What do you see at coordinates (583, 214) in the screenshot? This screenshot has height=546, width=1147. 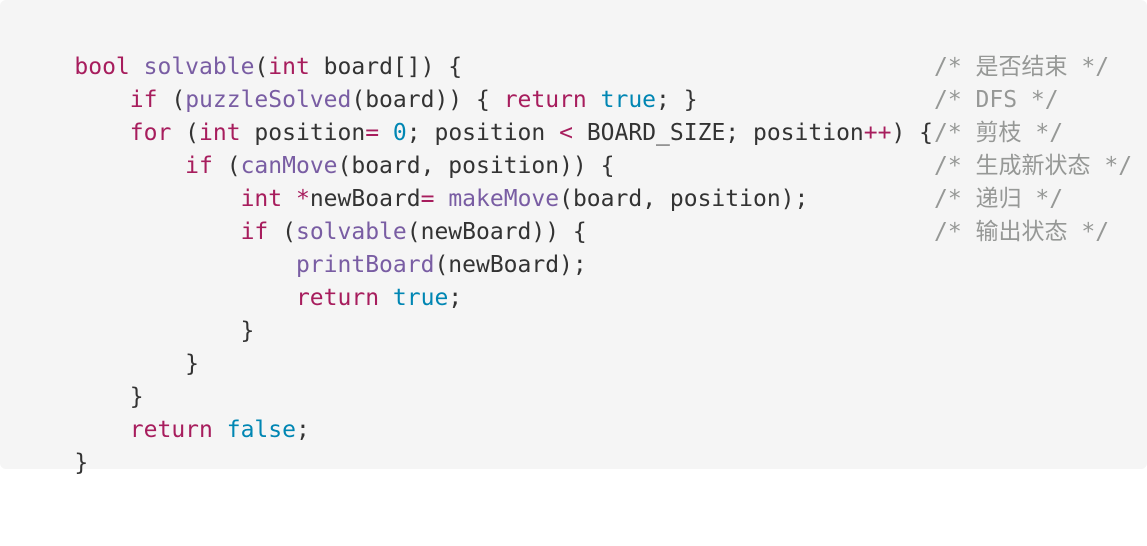 I see `code-line-6: if (solvable(newBoard)) { /* 递归 */` at bounding box center [583, 214].